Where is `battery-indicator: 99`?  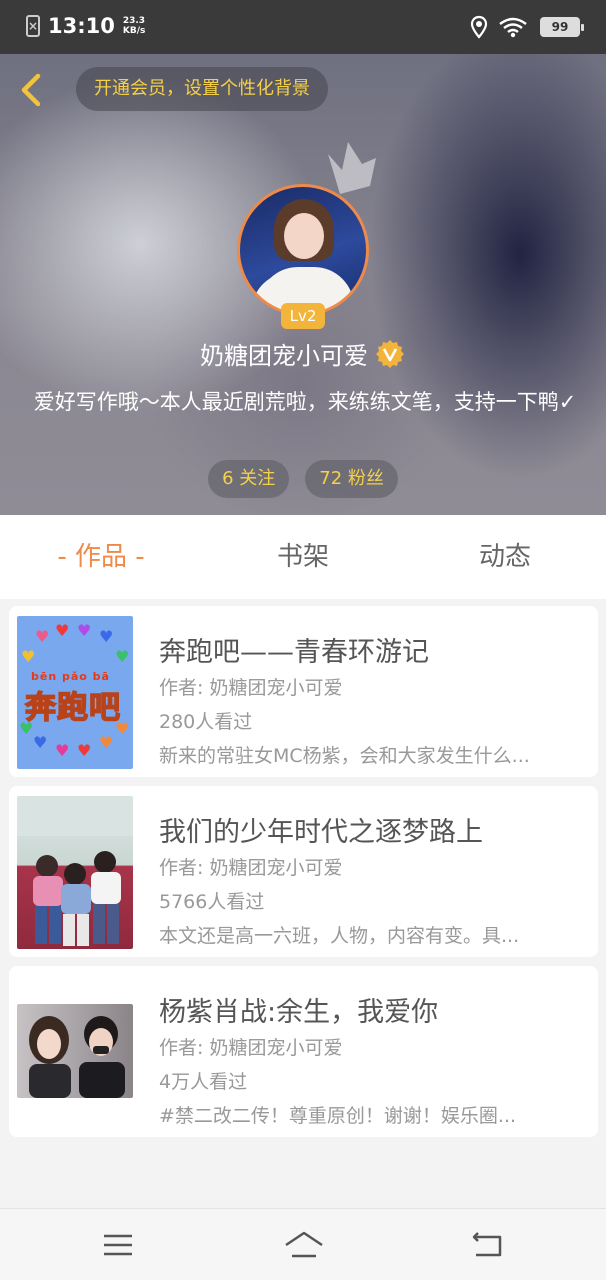 battery-indicator: 99 is located at coordinates (562, 27).